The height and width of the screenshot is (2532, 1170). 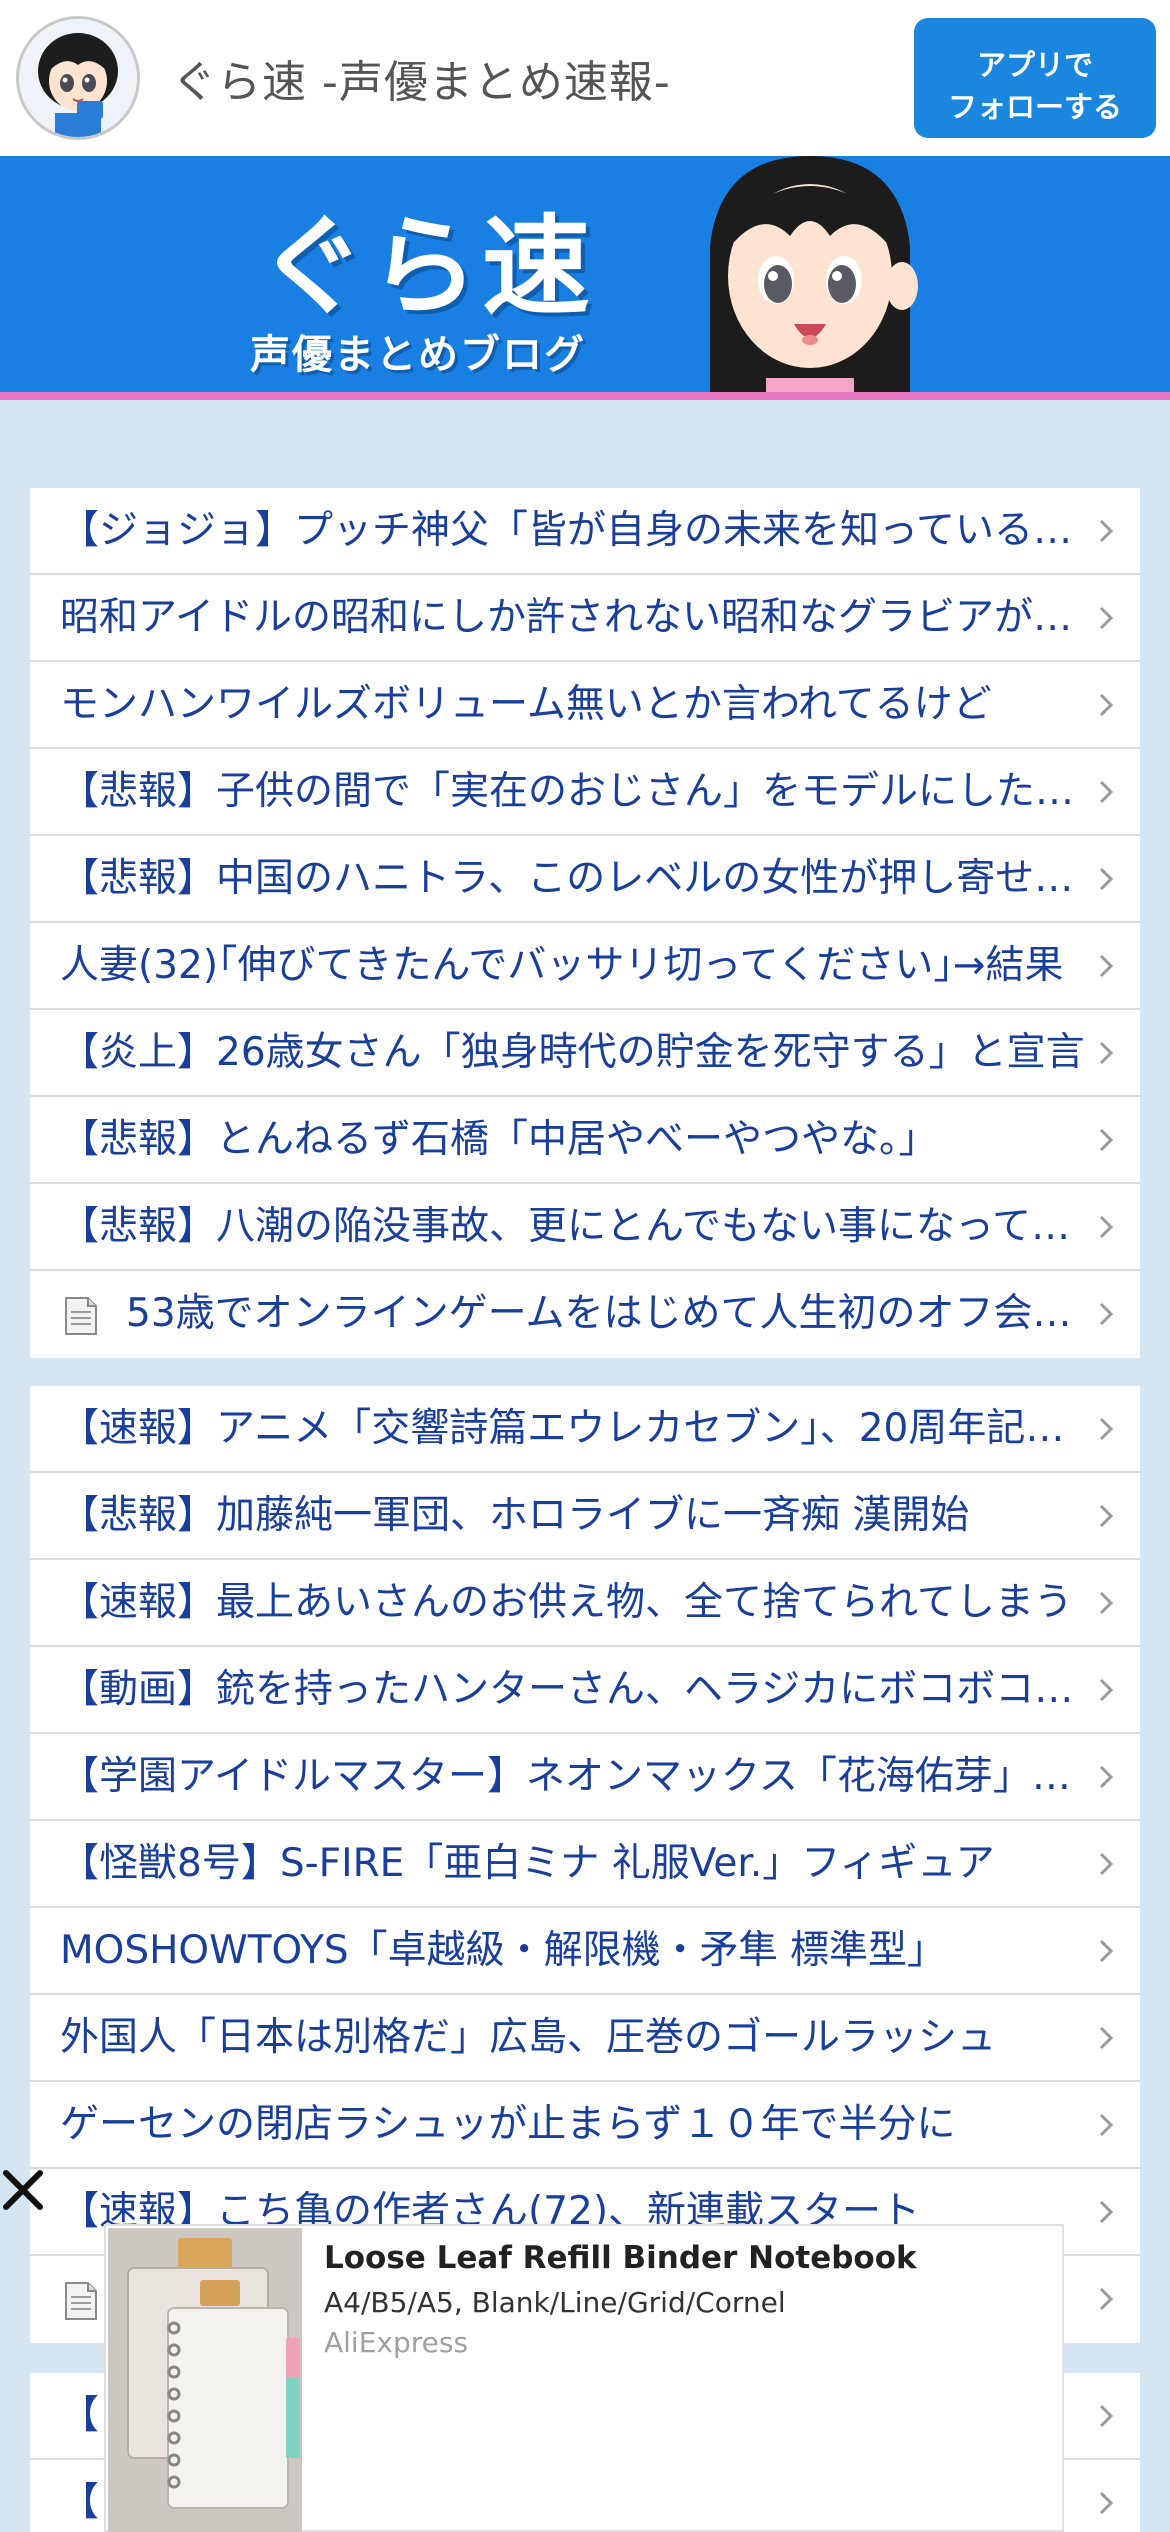 What do you see at coordinates (585, 396) in the screenshot?
I see `banner-stripe` at bounding box center [585, 396].